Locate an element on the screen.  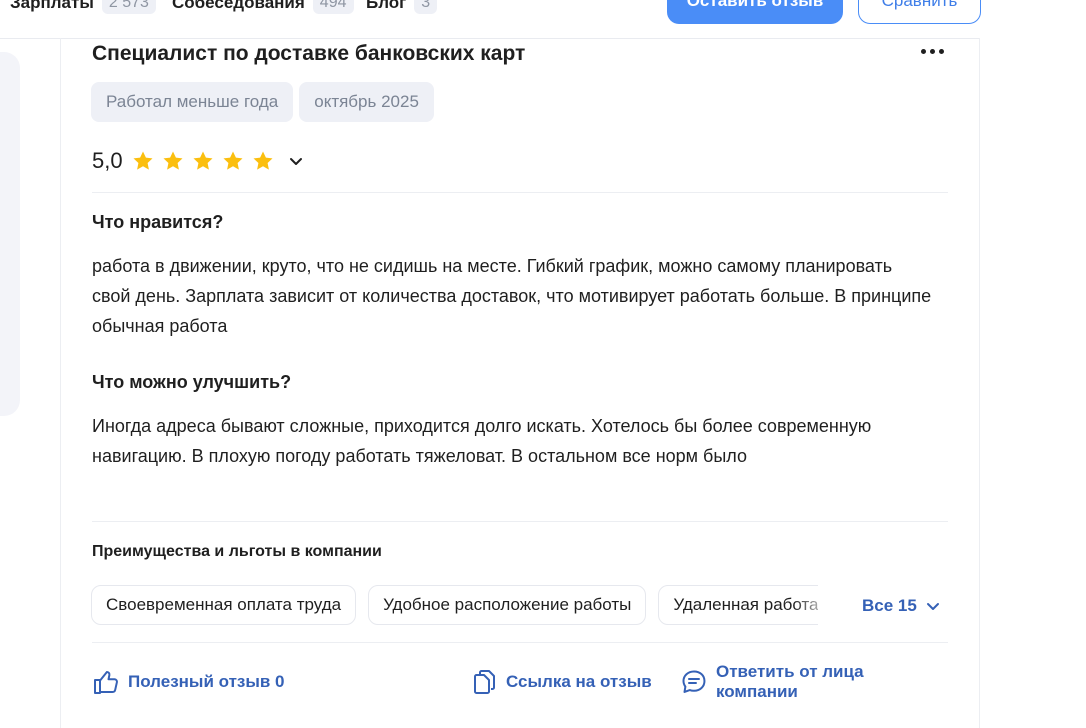
improve-heading: Что можно улучшить? is located at coordinates (192, 382).